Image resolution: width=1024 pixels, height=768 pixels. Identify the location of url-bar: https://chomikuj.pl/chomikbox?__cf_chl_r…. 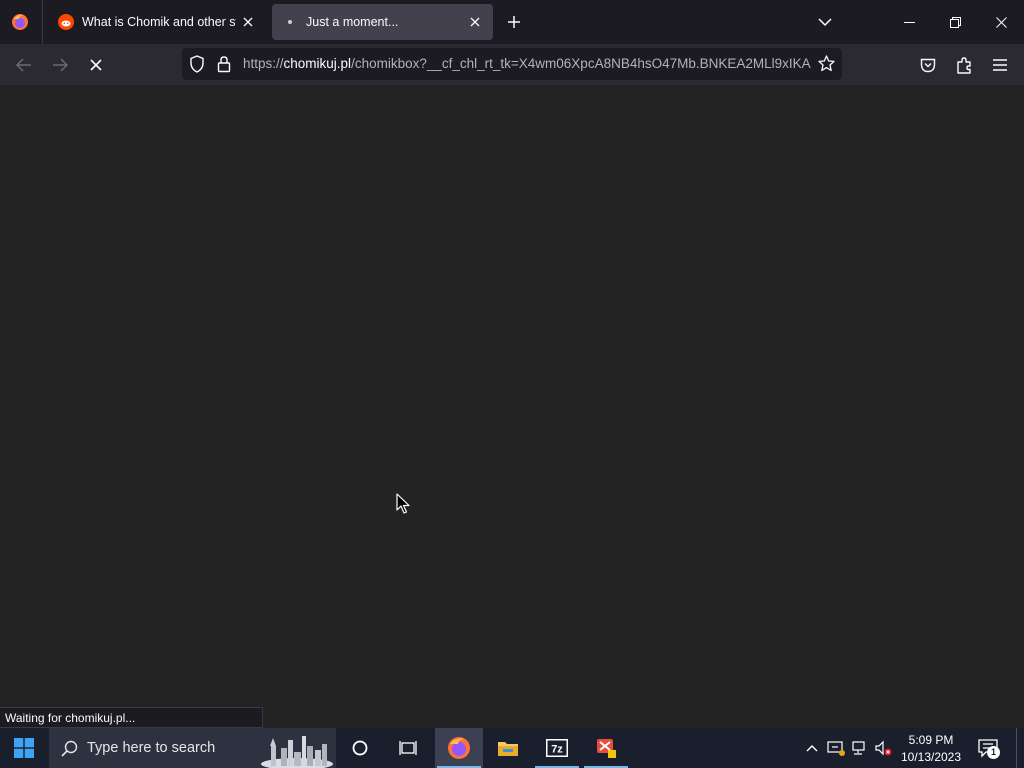
(512, 64).